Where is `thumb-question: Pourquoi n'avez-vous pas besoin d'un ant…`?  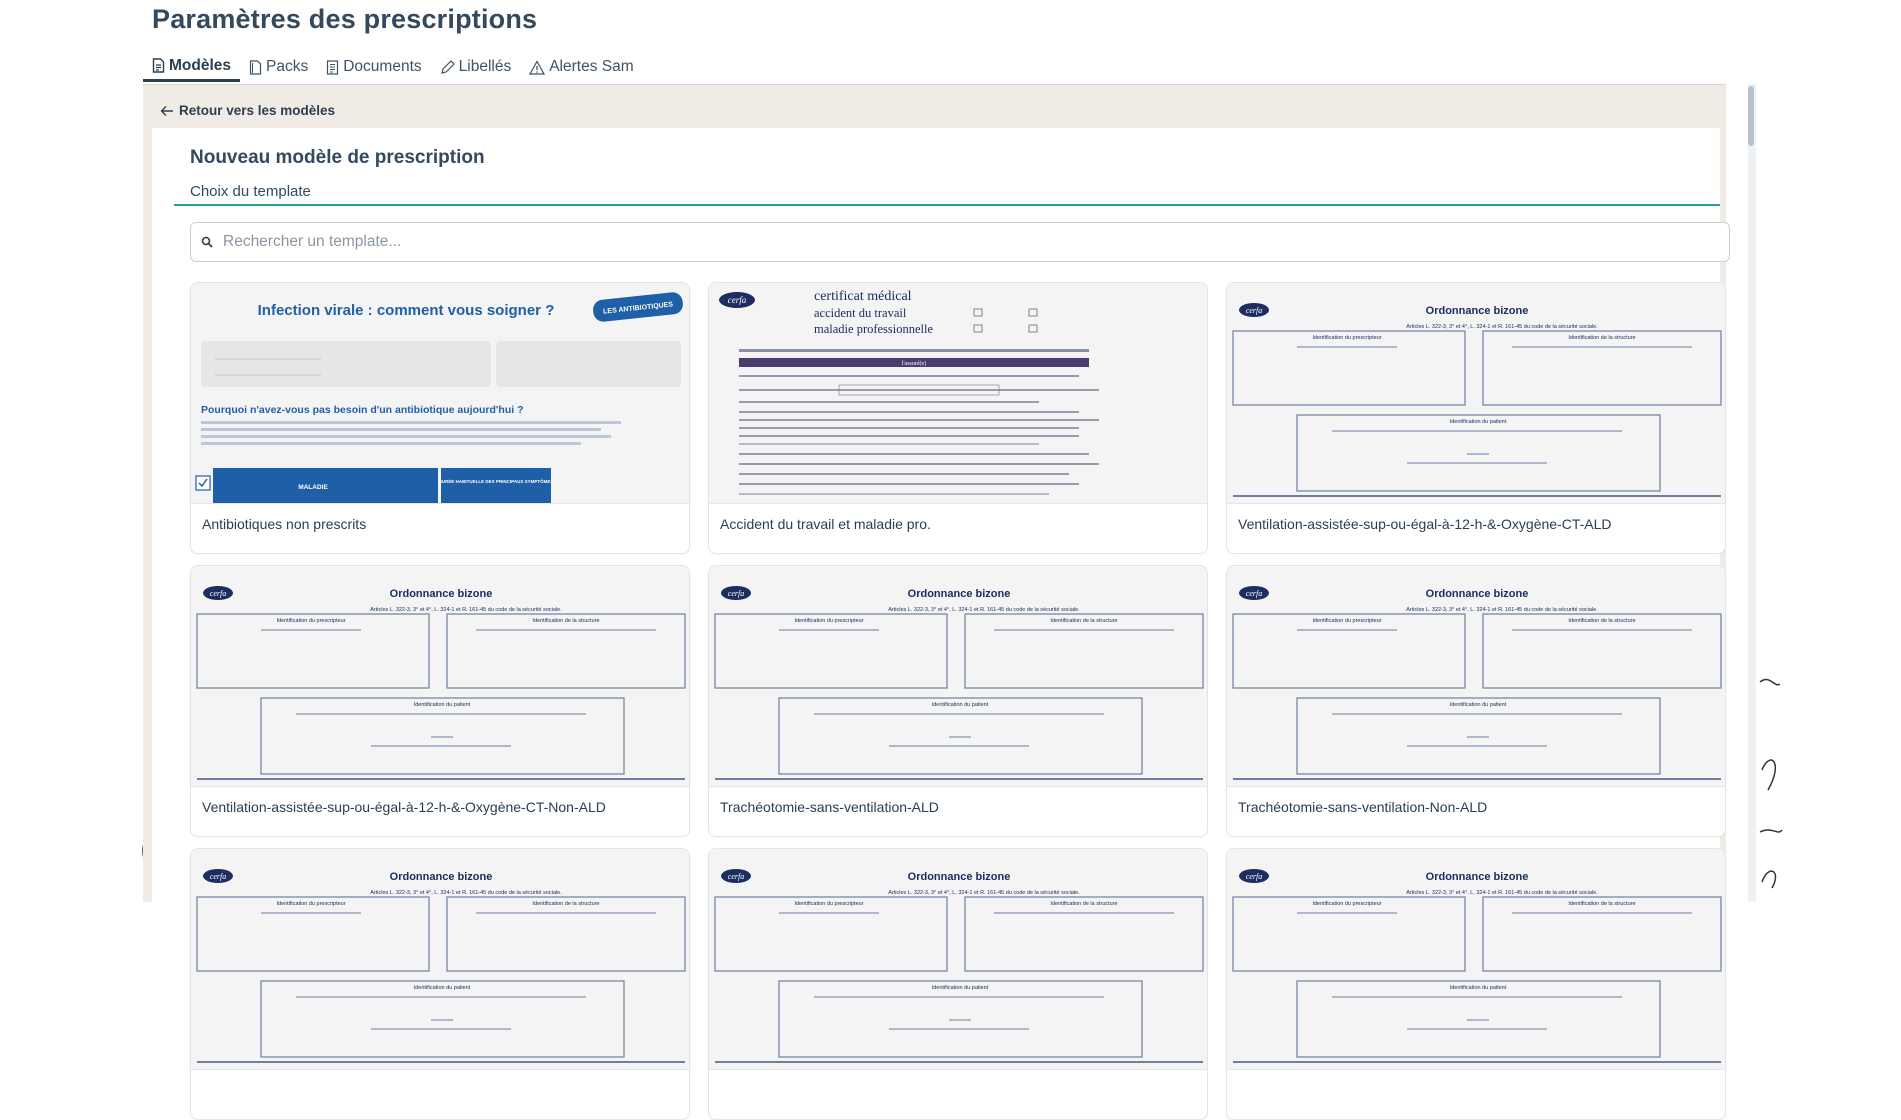
thumb-question: Pourquoi n'avez-vous pas besoin d'un ant… is located at coordinates (362, 410).